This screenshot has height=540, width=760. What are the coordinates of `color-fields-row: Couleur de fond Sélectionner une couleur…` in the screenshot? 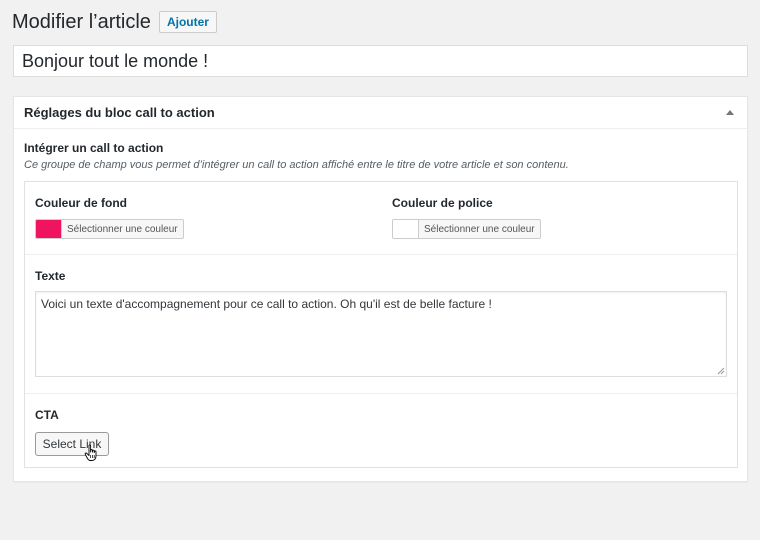 It's located at (381, 218).